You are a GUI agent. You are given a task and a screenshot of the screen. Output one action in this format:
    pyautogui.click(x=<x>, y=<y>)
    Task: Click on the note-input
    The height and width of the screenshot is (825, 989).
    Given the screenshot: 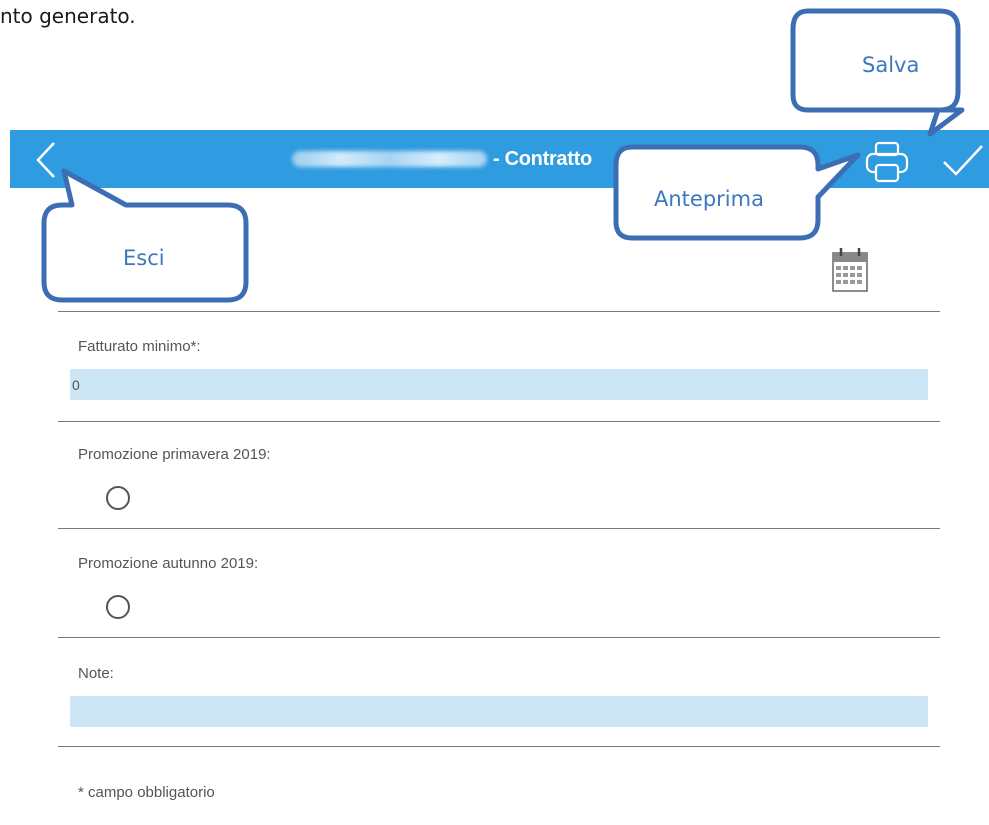 What is the action you would take?
    pyautogui.click(x=499, y=711)
    